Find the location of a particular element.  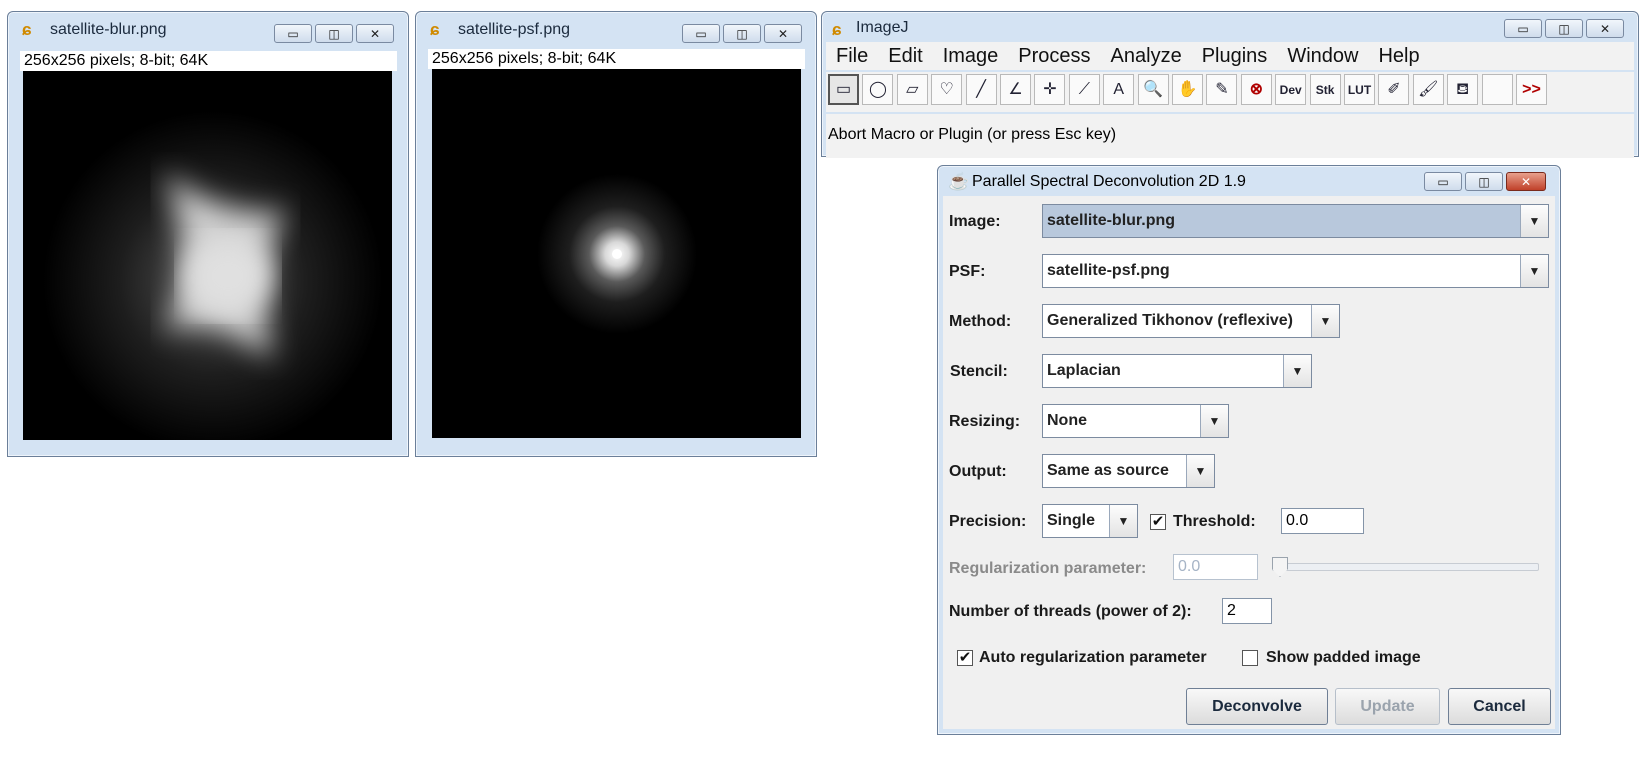

resizing-label: Resizing: is located at coordinates (985, 421).